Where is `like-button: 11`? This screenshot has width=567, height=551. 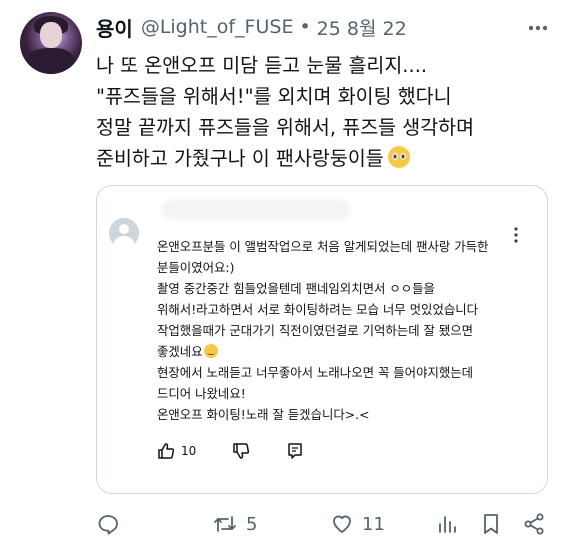 like-button: 11 is located at coordinates (357, 524).